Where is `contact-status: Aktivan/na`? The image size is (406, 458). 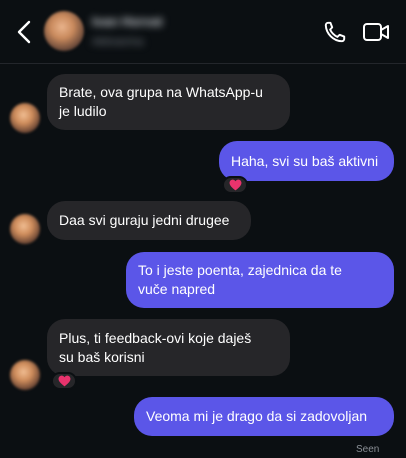 contact-status: Aktivan/na is located at coordinates (118, 42).